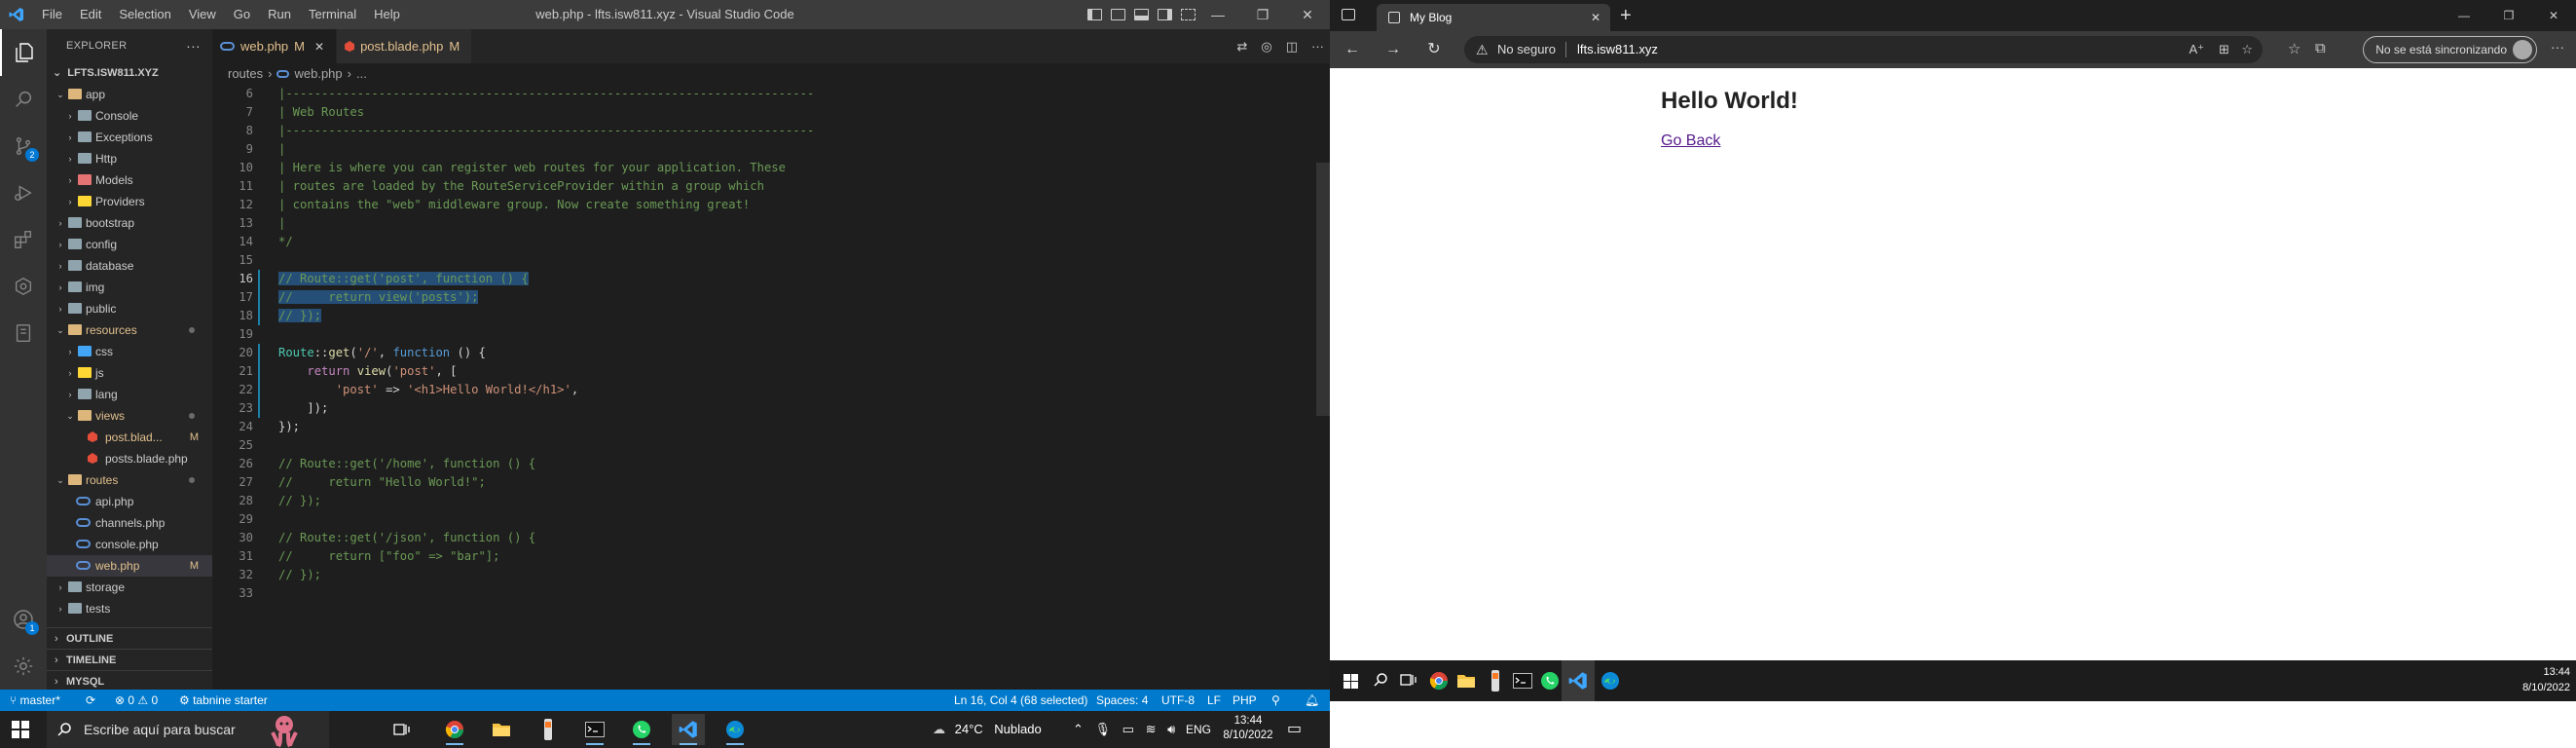  Describe the element at coordinates (129, 681) in the screenshot. I see `section-mysql: MYSQL` at that location.